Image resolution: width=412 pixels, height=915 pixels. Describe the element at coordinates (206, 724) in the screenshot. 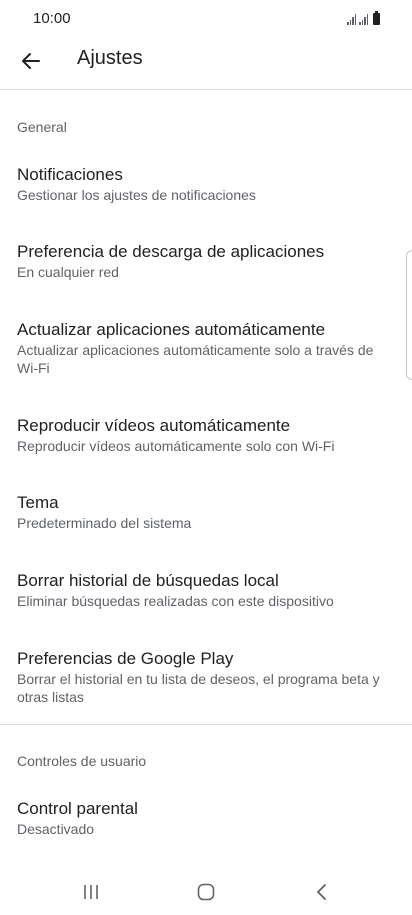

I see `section-divider` at that location.